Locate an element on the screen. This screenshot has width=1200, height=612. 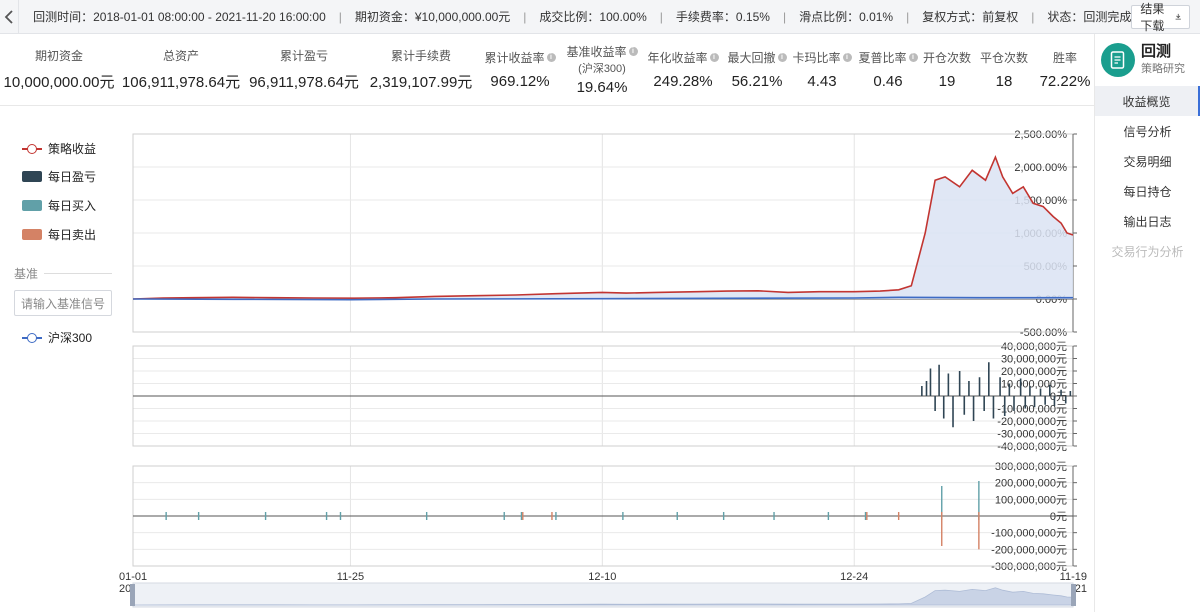
metric-label: 总资产 is located at coordinates (181, 55).